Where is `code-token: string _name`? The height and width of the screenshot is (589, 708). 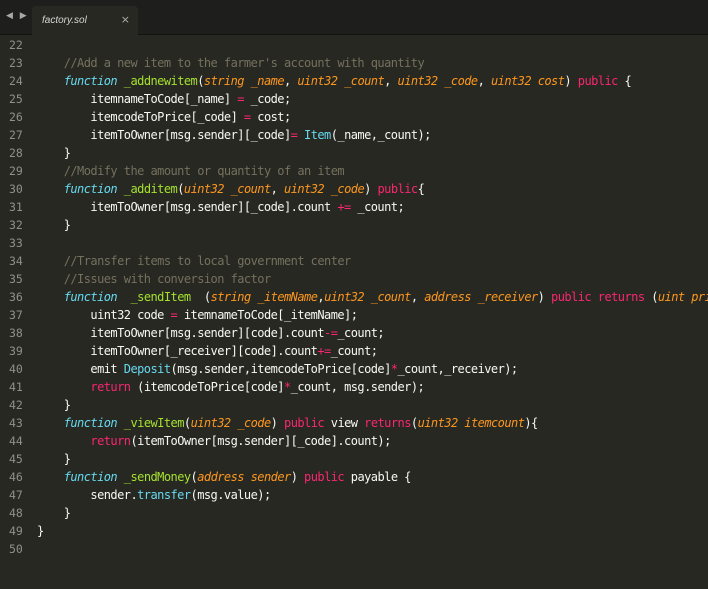 code-token: string _name is located at coordinates (244, 81).